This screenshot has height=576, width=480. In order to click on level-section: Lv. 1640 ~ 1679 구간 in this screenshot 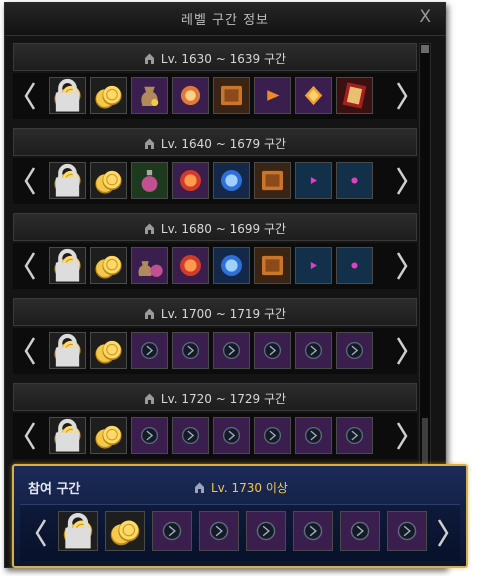, I will do `click(215, 167)`.